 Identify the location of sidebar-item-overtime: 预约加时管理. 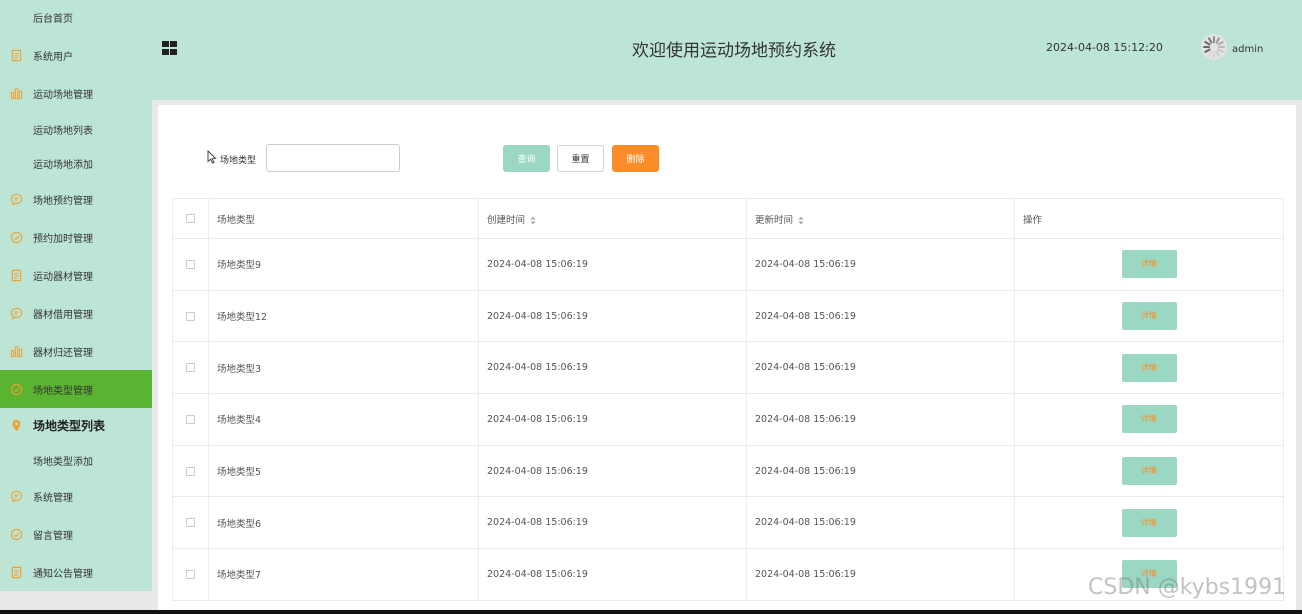
(76, 237).